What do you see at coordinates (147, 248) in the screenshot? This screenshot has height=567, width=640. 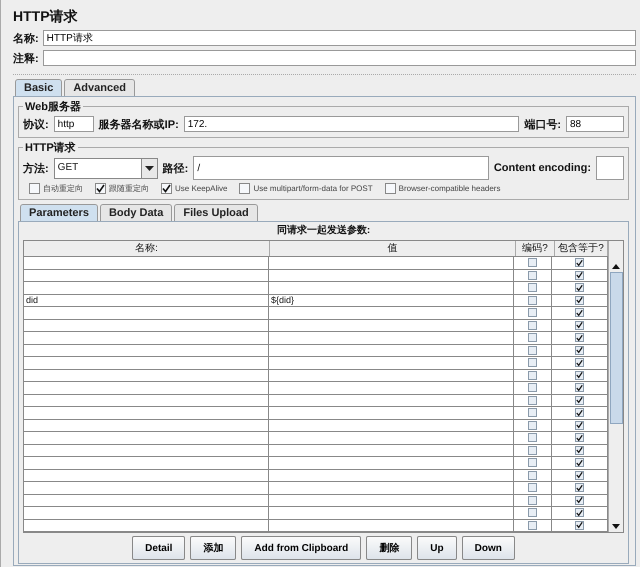 I see `column-header: 名称:` at bounding box center [147, 248].